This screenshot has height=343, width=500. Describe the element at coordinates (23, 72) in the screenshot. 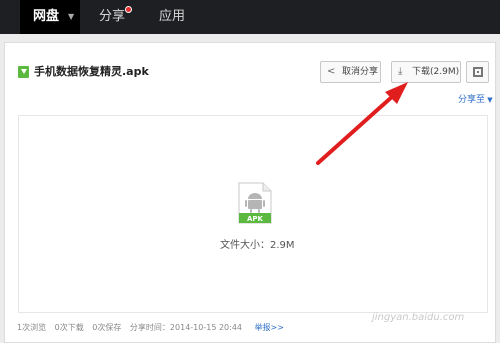

I see `apk-file-icon` at that location.